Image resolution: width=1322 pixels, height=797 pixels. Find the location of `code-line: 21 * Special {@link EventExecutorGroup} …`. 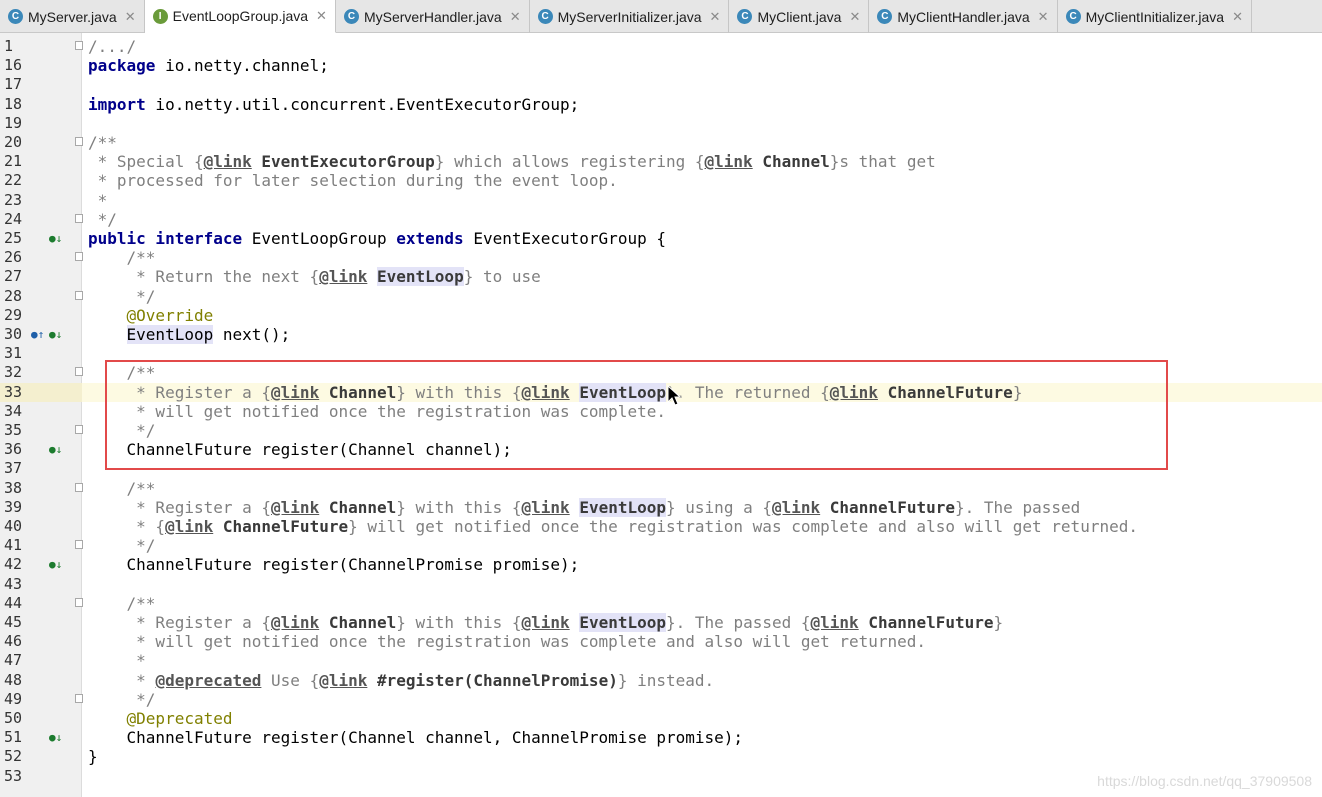

code-line: 21 * Special {@link EventExecutorGroup} … is located at coordinates (661, 161).